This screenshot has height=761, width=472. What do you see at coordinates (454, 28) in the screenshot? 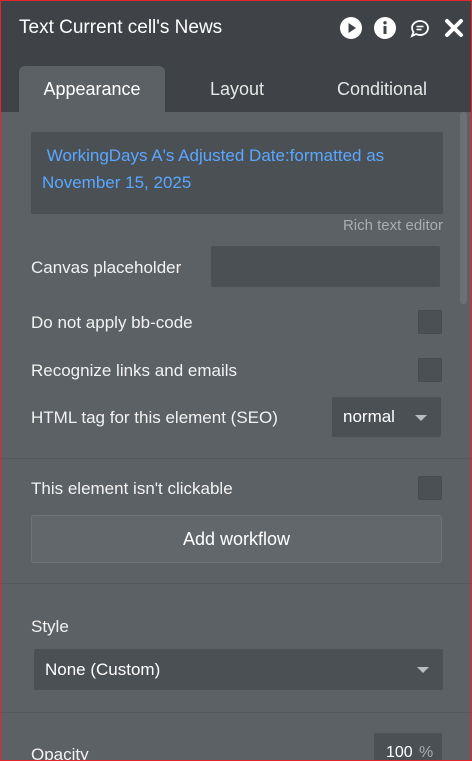
I see `close-icon` at bounding box center [454, 28].